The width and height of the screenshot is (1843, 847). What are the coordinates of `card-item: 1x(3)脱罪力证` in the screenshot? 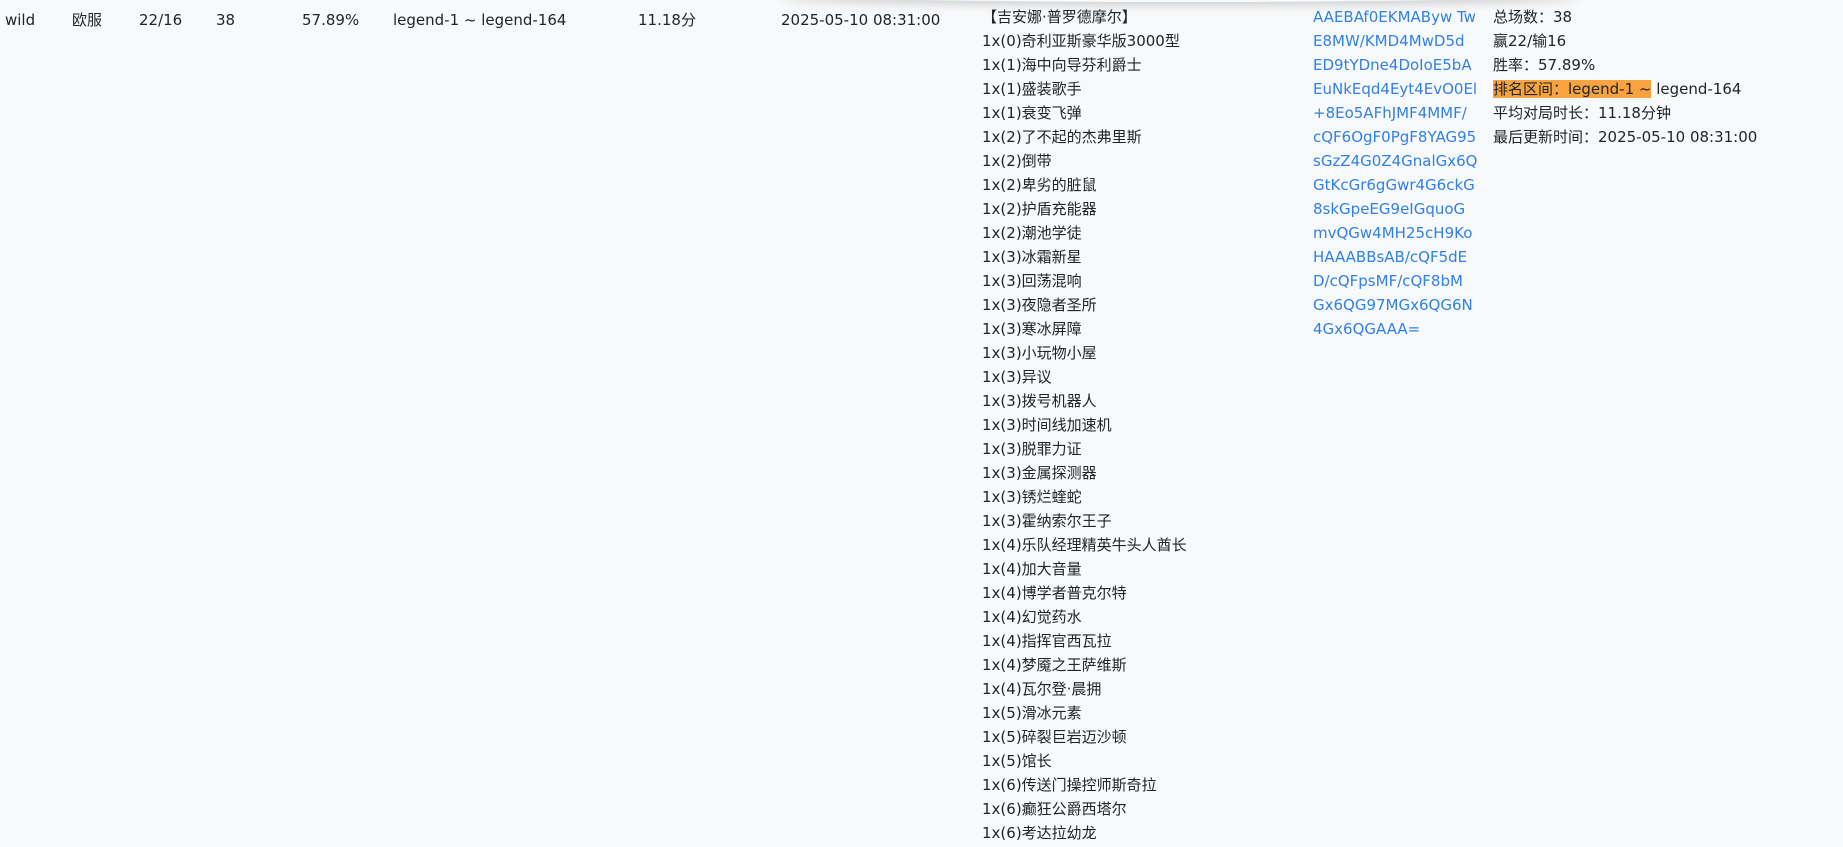 It's located at (1032, 449).